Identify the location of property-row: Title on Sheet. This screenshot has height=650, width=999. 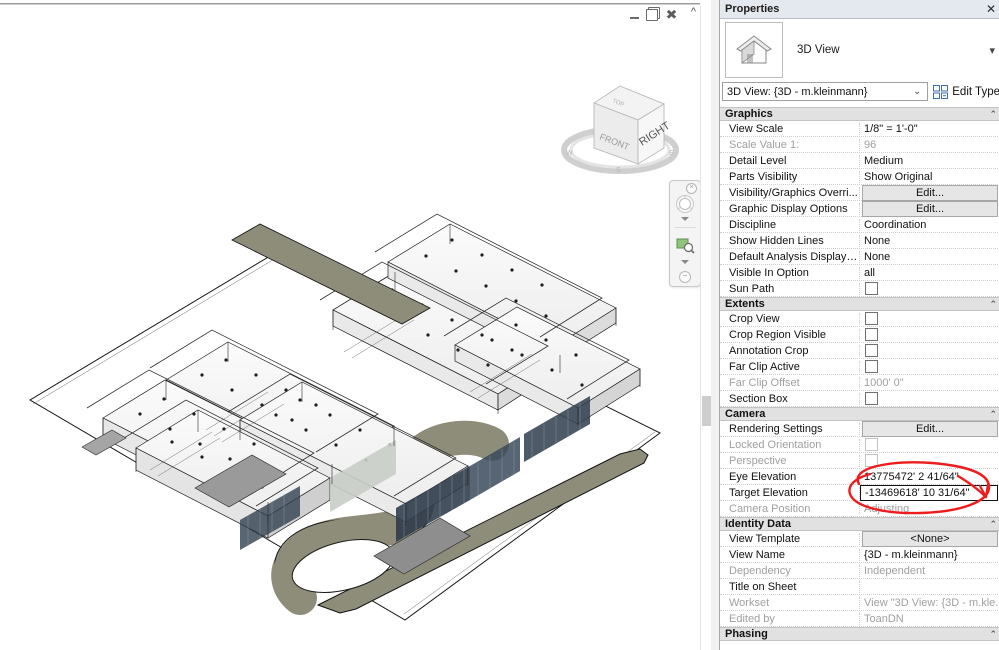
(859, 587).